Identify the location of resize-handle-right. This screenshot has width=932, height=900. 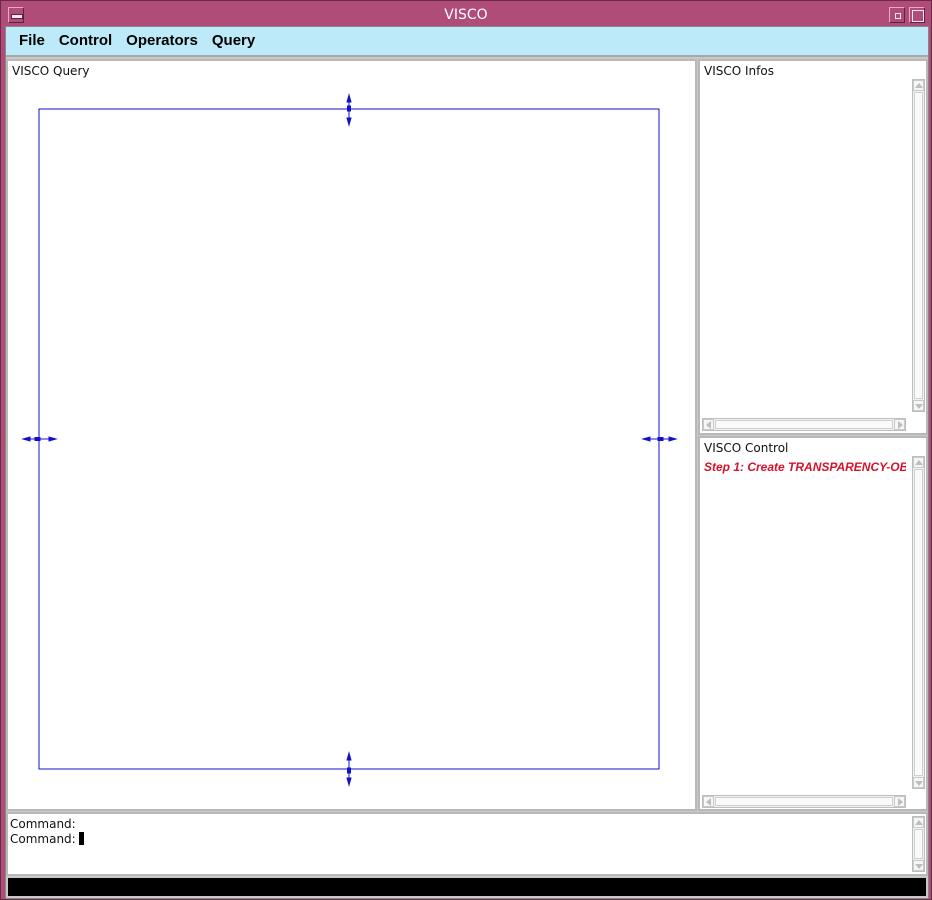
(659, 439).